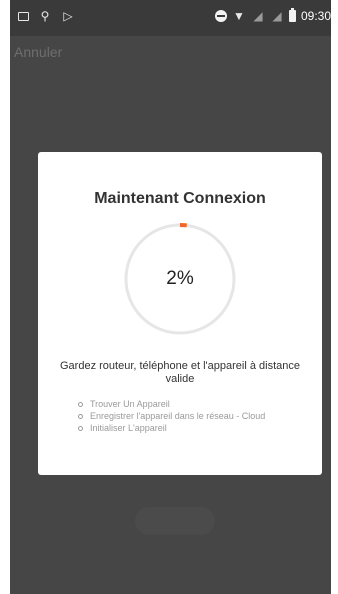  I want to click on step-label: Initialiser L'appareil, so click(128, 428).